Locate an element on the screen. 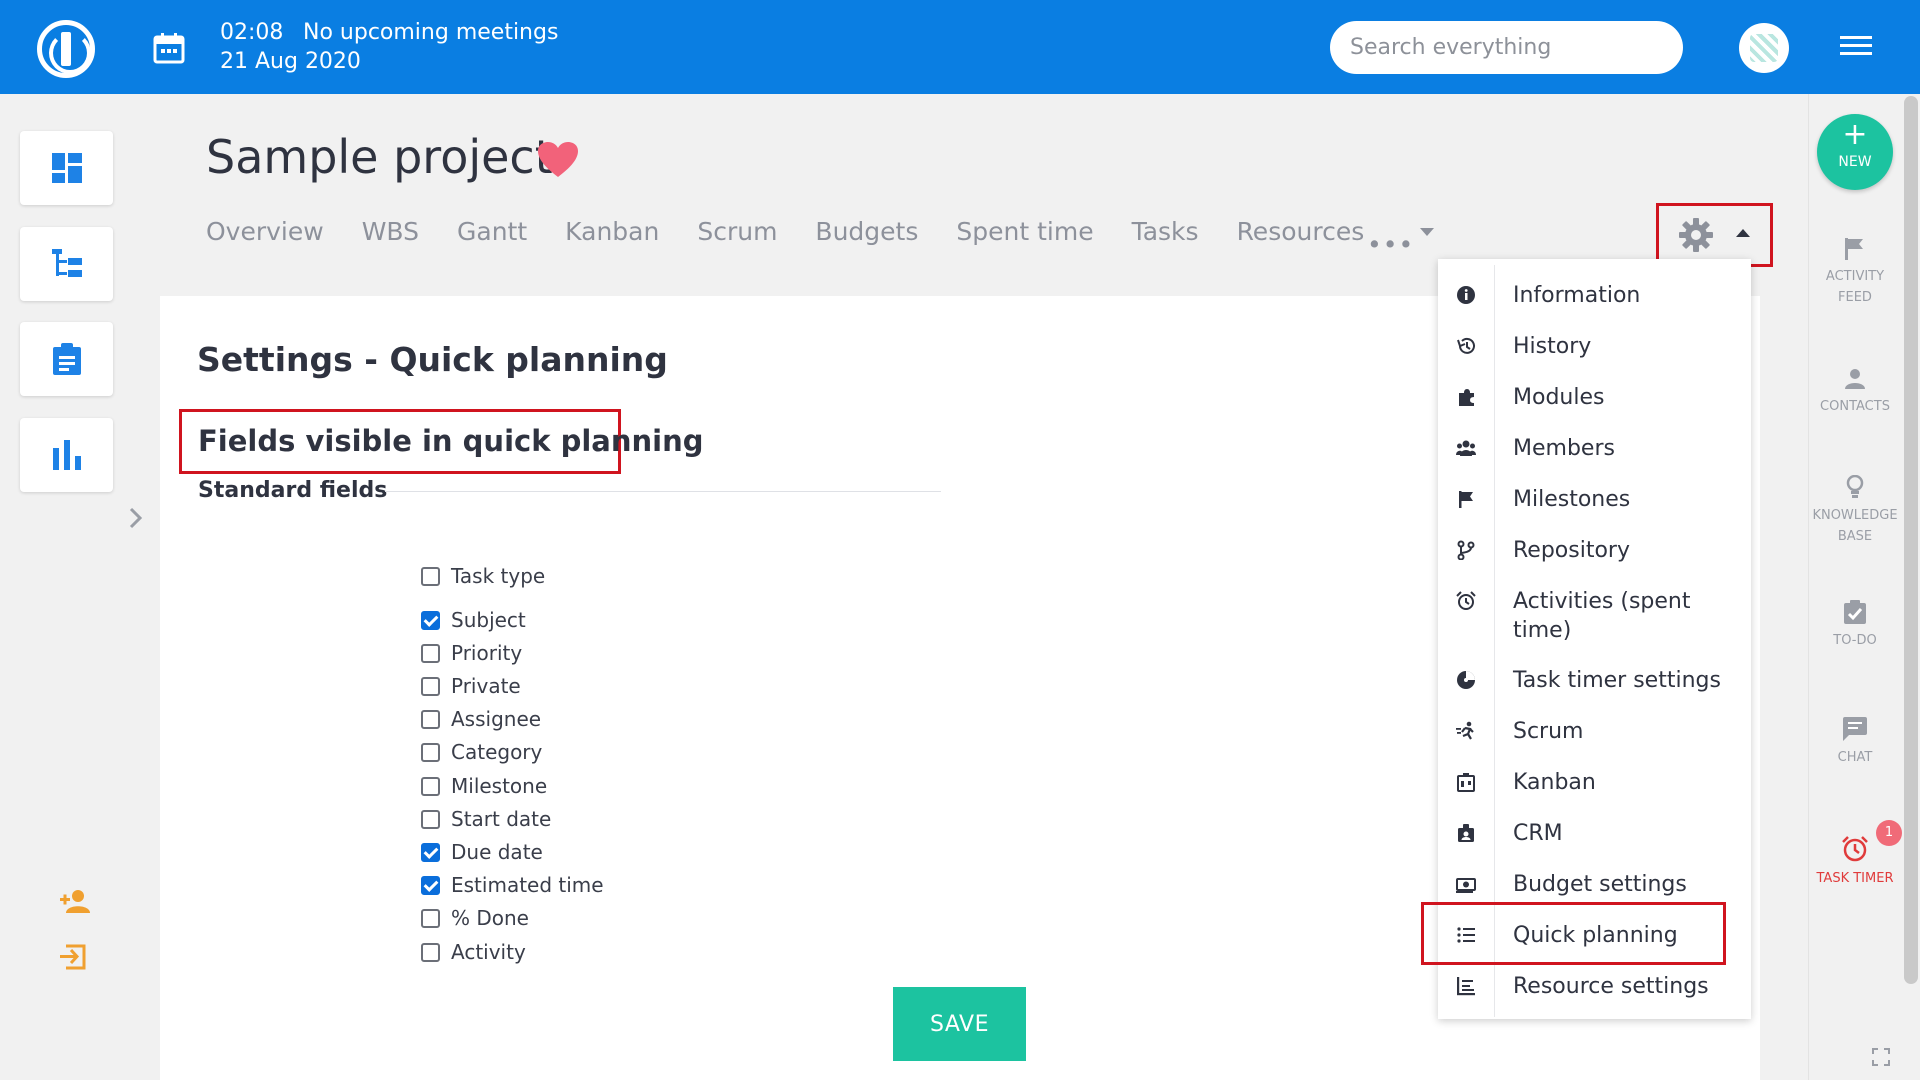 The image size is (1920, 1080). menu-item-label: Repository is located at coordinates (1571, 550).